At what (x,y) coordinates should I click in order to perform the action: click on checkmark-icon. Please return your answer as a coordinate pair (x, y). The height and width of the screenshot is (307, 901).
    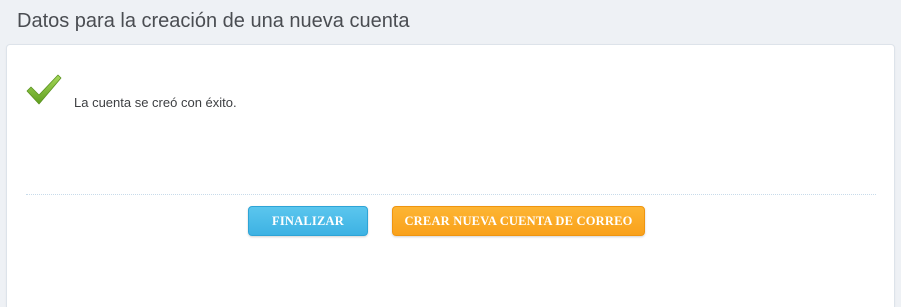
    Looking at the image, I should click on (44, 91).